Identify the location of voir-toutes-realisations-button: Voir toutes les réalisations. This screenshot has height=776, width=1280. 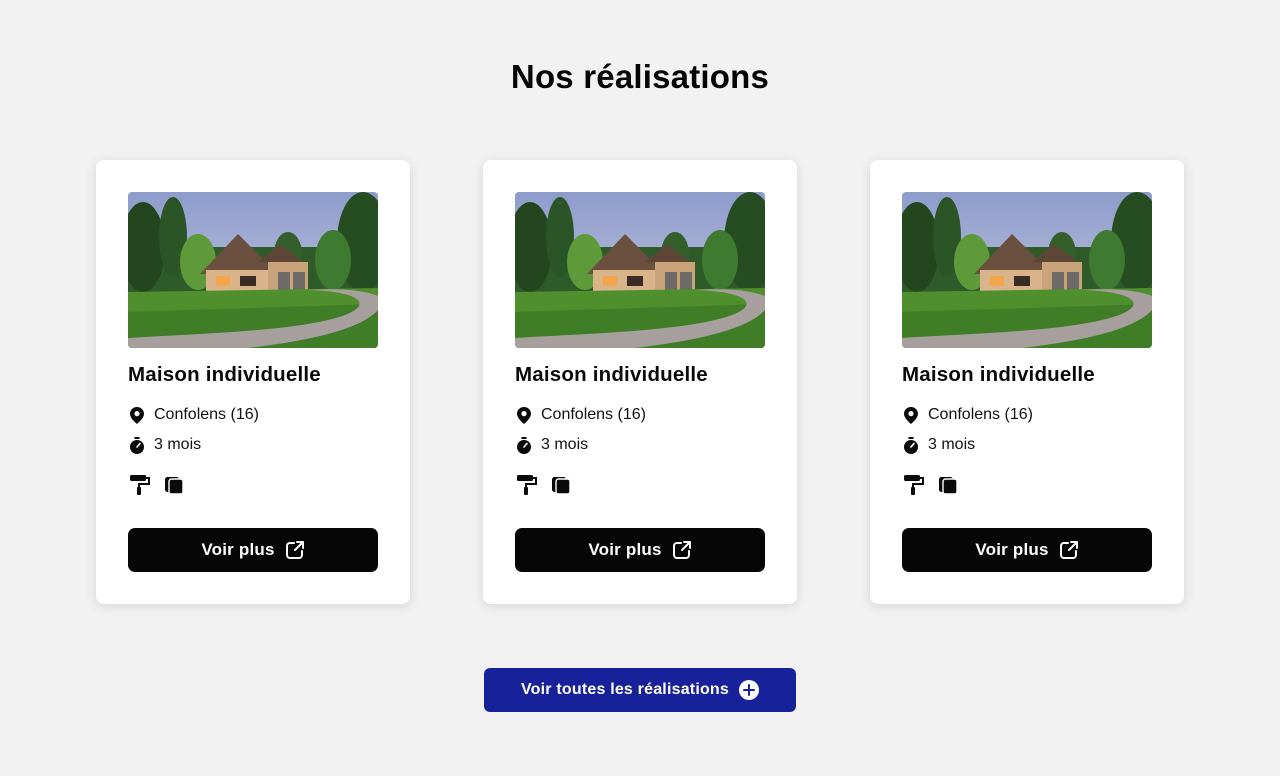
(640, 690).